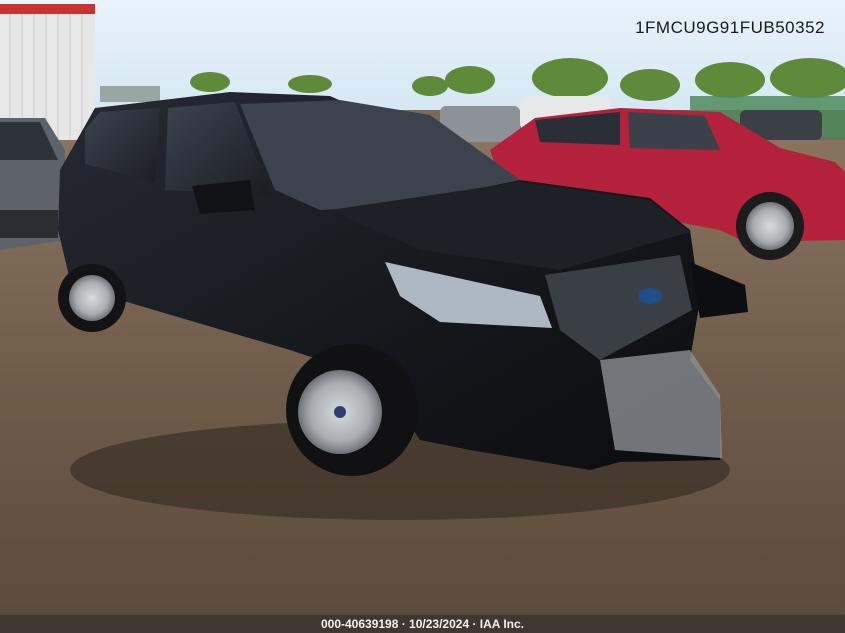 The height and width of the screenshot is (633, 845). I want to click on grey-suv-left, so click(32, 184).